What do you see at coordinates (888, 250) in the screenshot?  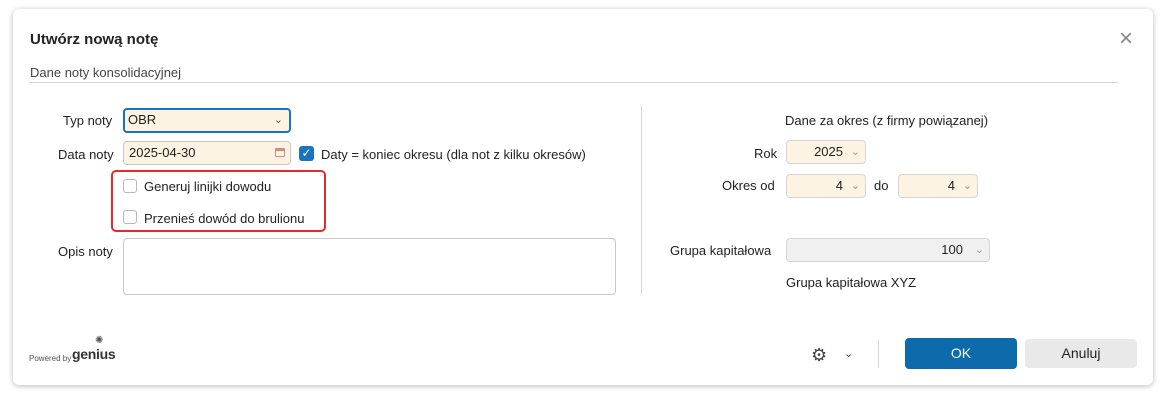 I see `grupa-select: 100 ⌄` at bounding box center [888, 250].